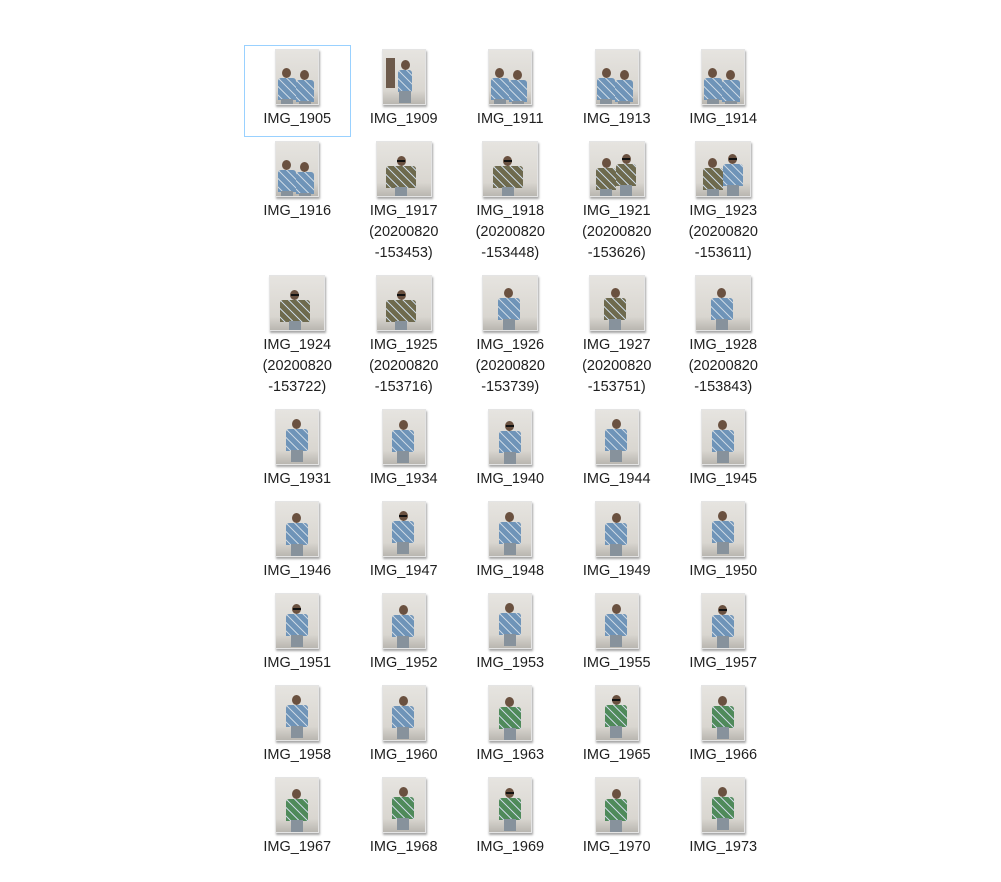  Describe the element at coordinates (723, 204) in the screenshot. I see `file-item: IMG_1923 (20200820 -153611)` at that location.